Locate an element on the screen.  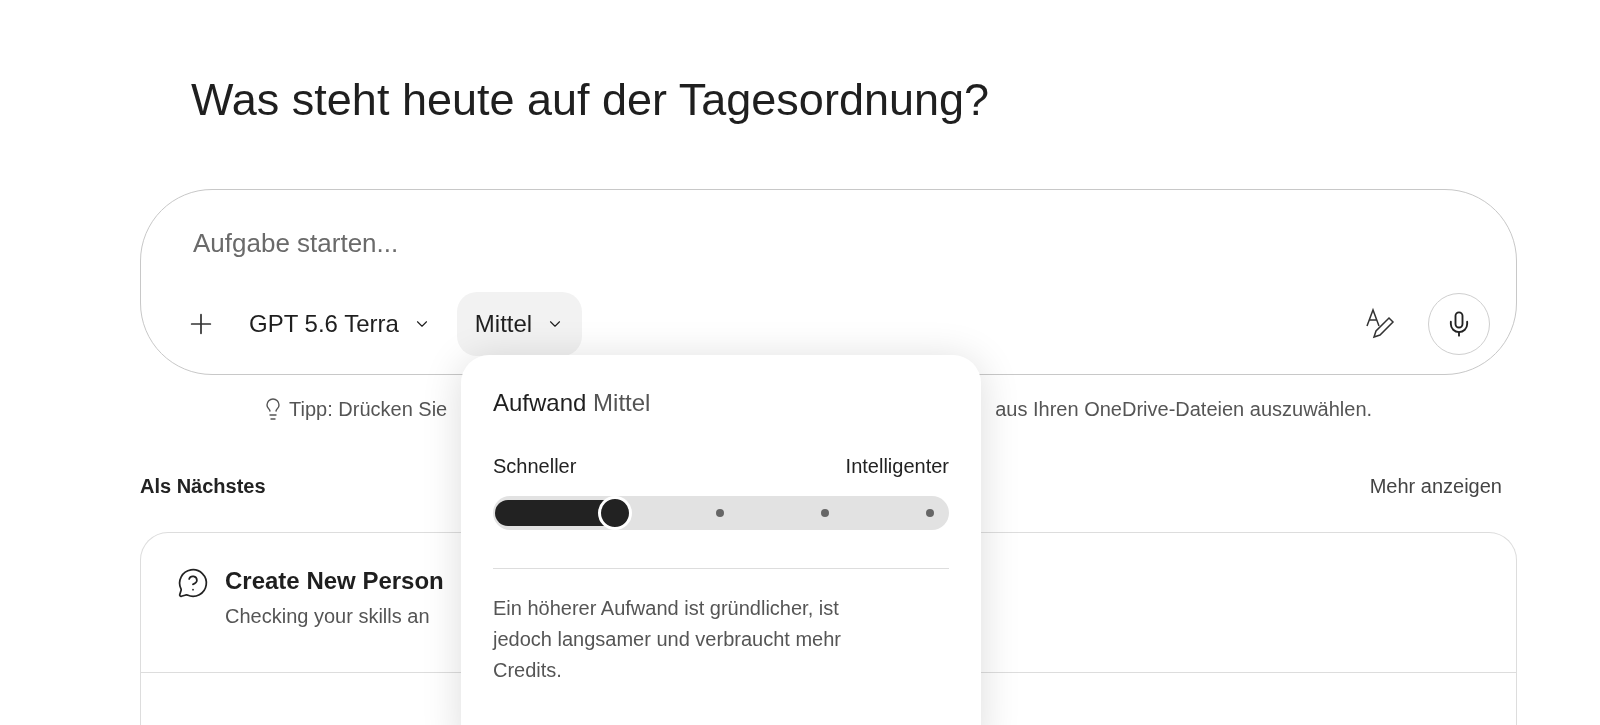
task-title: Create New Person is located at coordinates (334, 581).